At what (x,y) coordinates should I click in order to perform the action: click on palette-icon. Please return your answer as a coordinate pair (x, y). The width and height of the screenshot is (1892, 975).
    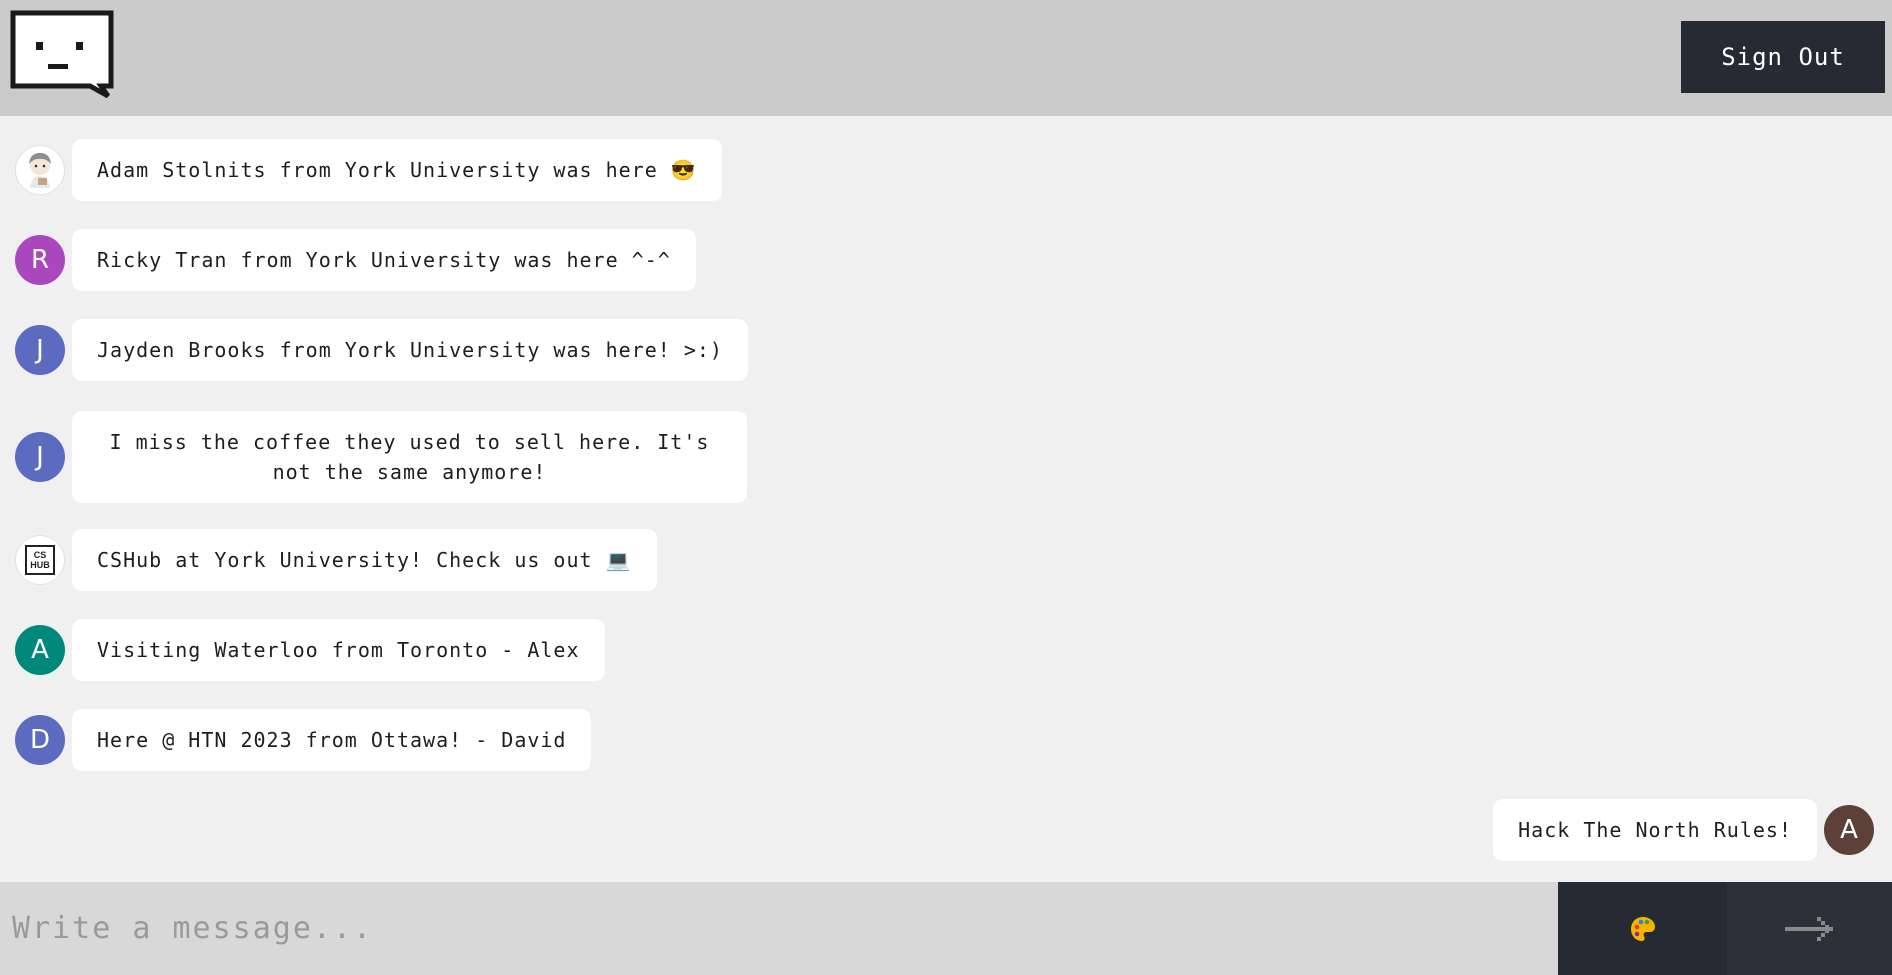
    Looking at the image, I should click on (1642, 928).